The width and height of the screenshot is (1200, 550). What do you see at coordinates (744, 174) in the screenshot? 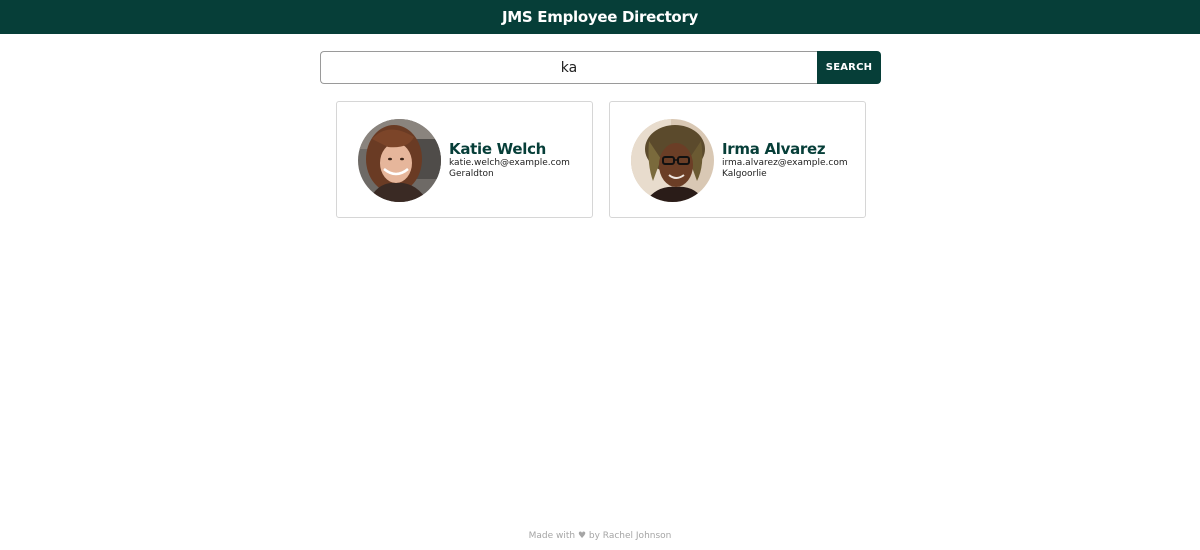
I see `employee-city: Kalgoorlie` at bounding box center [744, 174].